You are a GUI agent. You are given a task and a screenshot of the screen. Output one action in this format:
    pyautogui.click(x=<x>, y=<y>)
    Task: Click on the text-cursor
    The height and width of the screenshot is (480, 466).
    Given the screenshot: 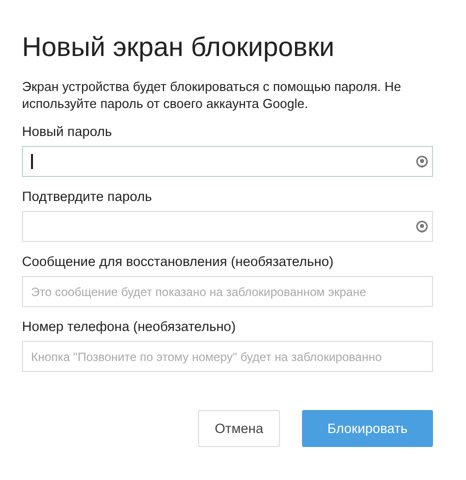 What is the action you would take?
    pyautogui.click(x=31, y=161)
    